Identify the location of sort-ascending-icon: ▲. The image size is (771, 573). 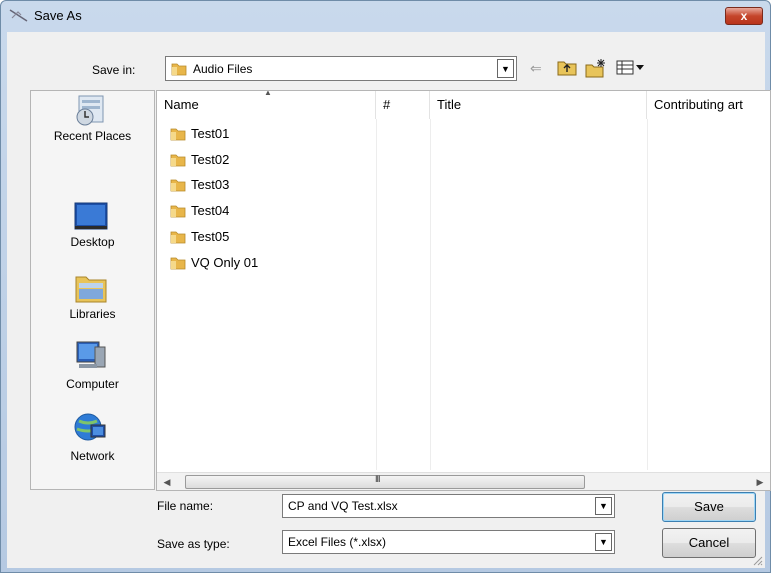
(268, 94).